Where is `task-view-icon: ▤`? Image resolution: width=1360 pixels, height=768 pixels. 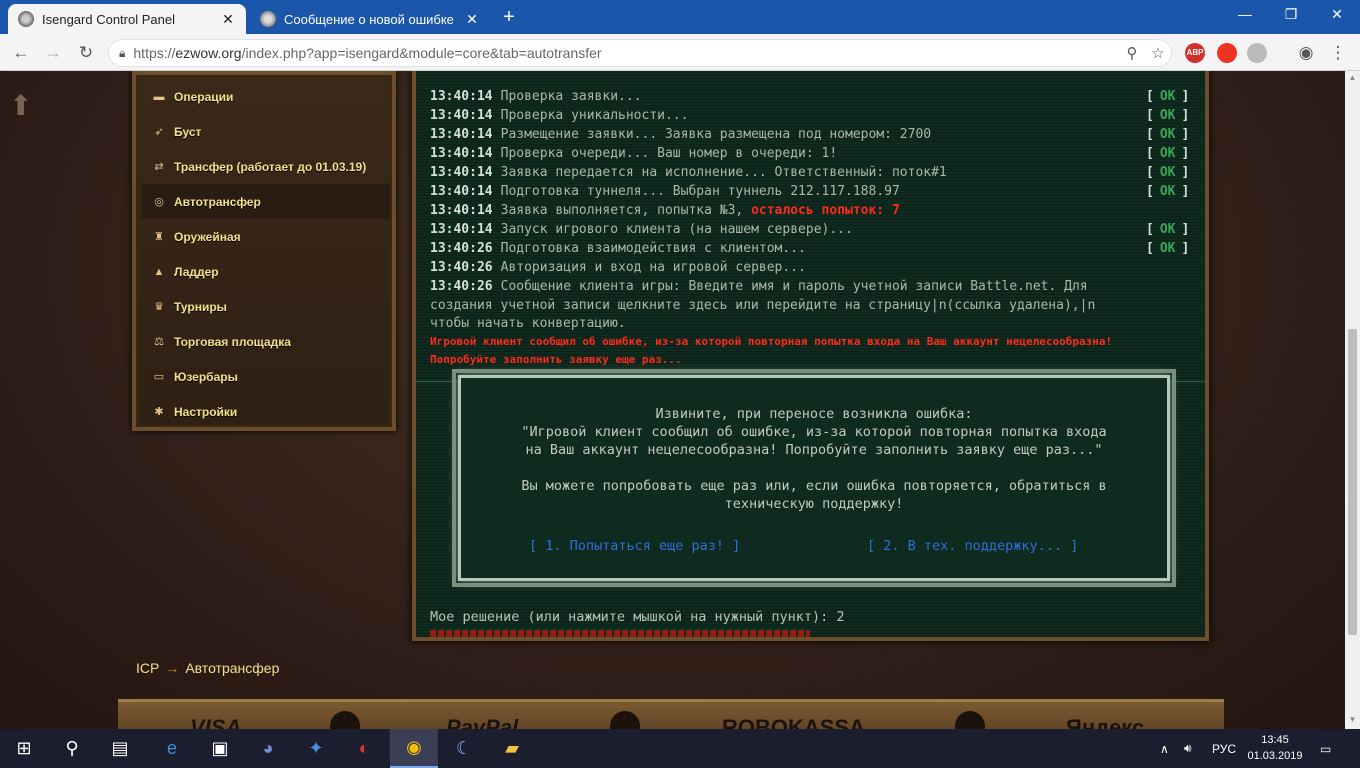
task-view-icon: ▤ is located at coordinates (120, 748).